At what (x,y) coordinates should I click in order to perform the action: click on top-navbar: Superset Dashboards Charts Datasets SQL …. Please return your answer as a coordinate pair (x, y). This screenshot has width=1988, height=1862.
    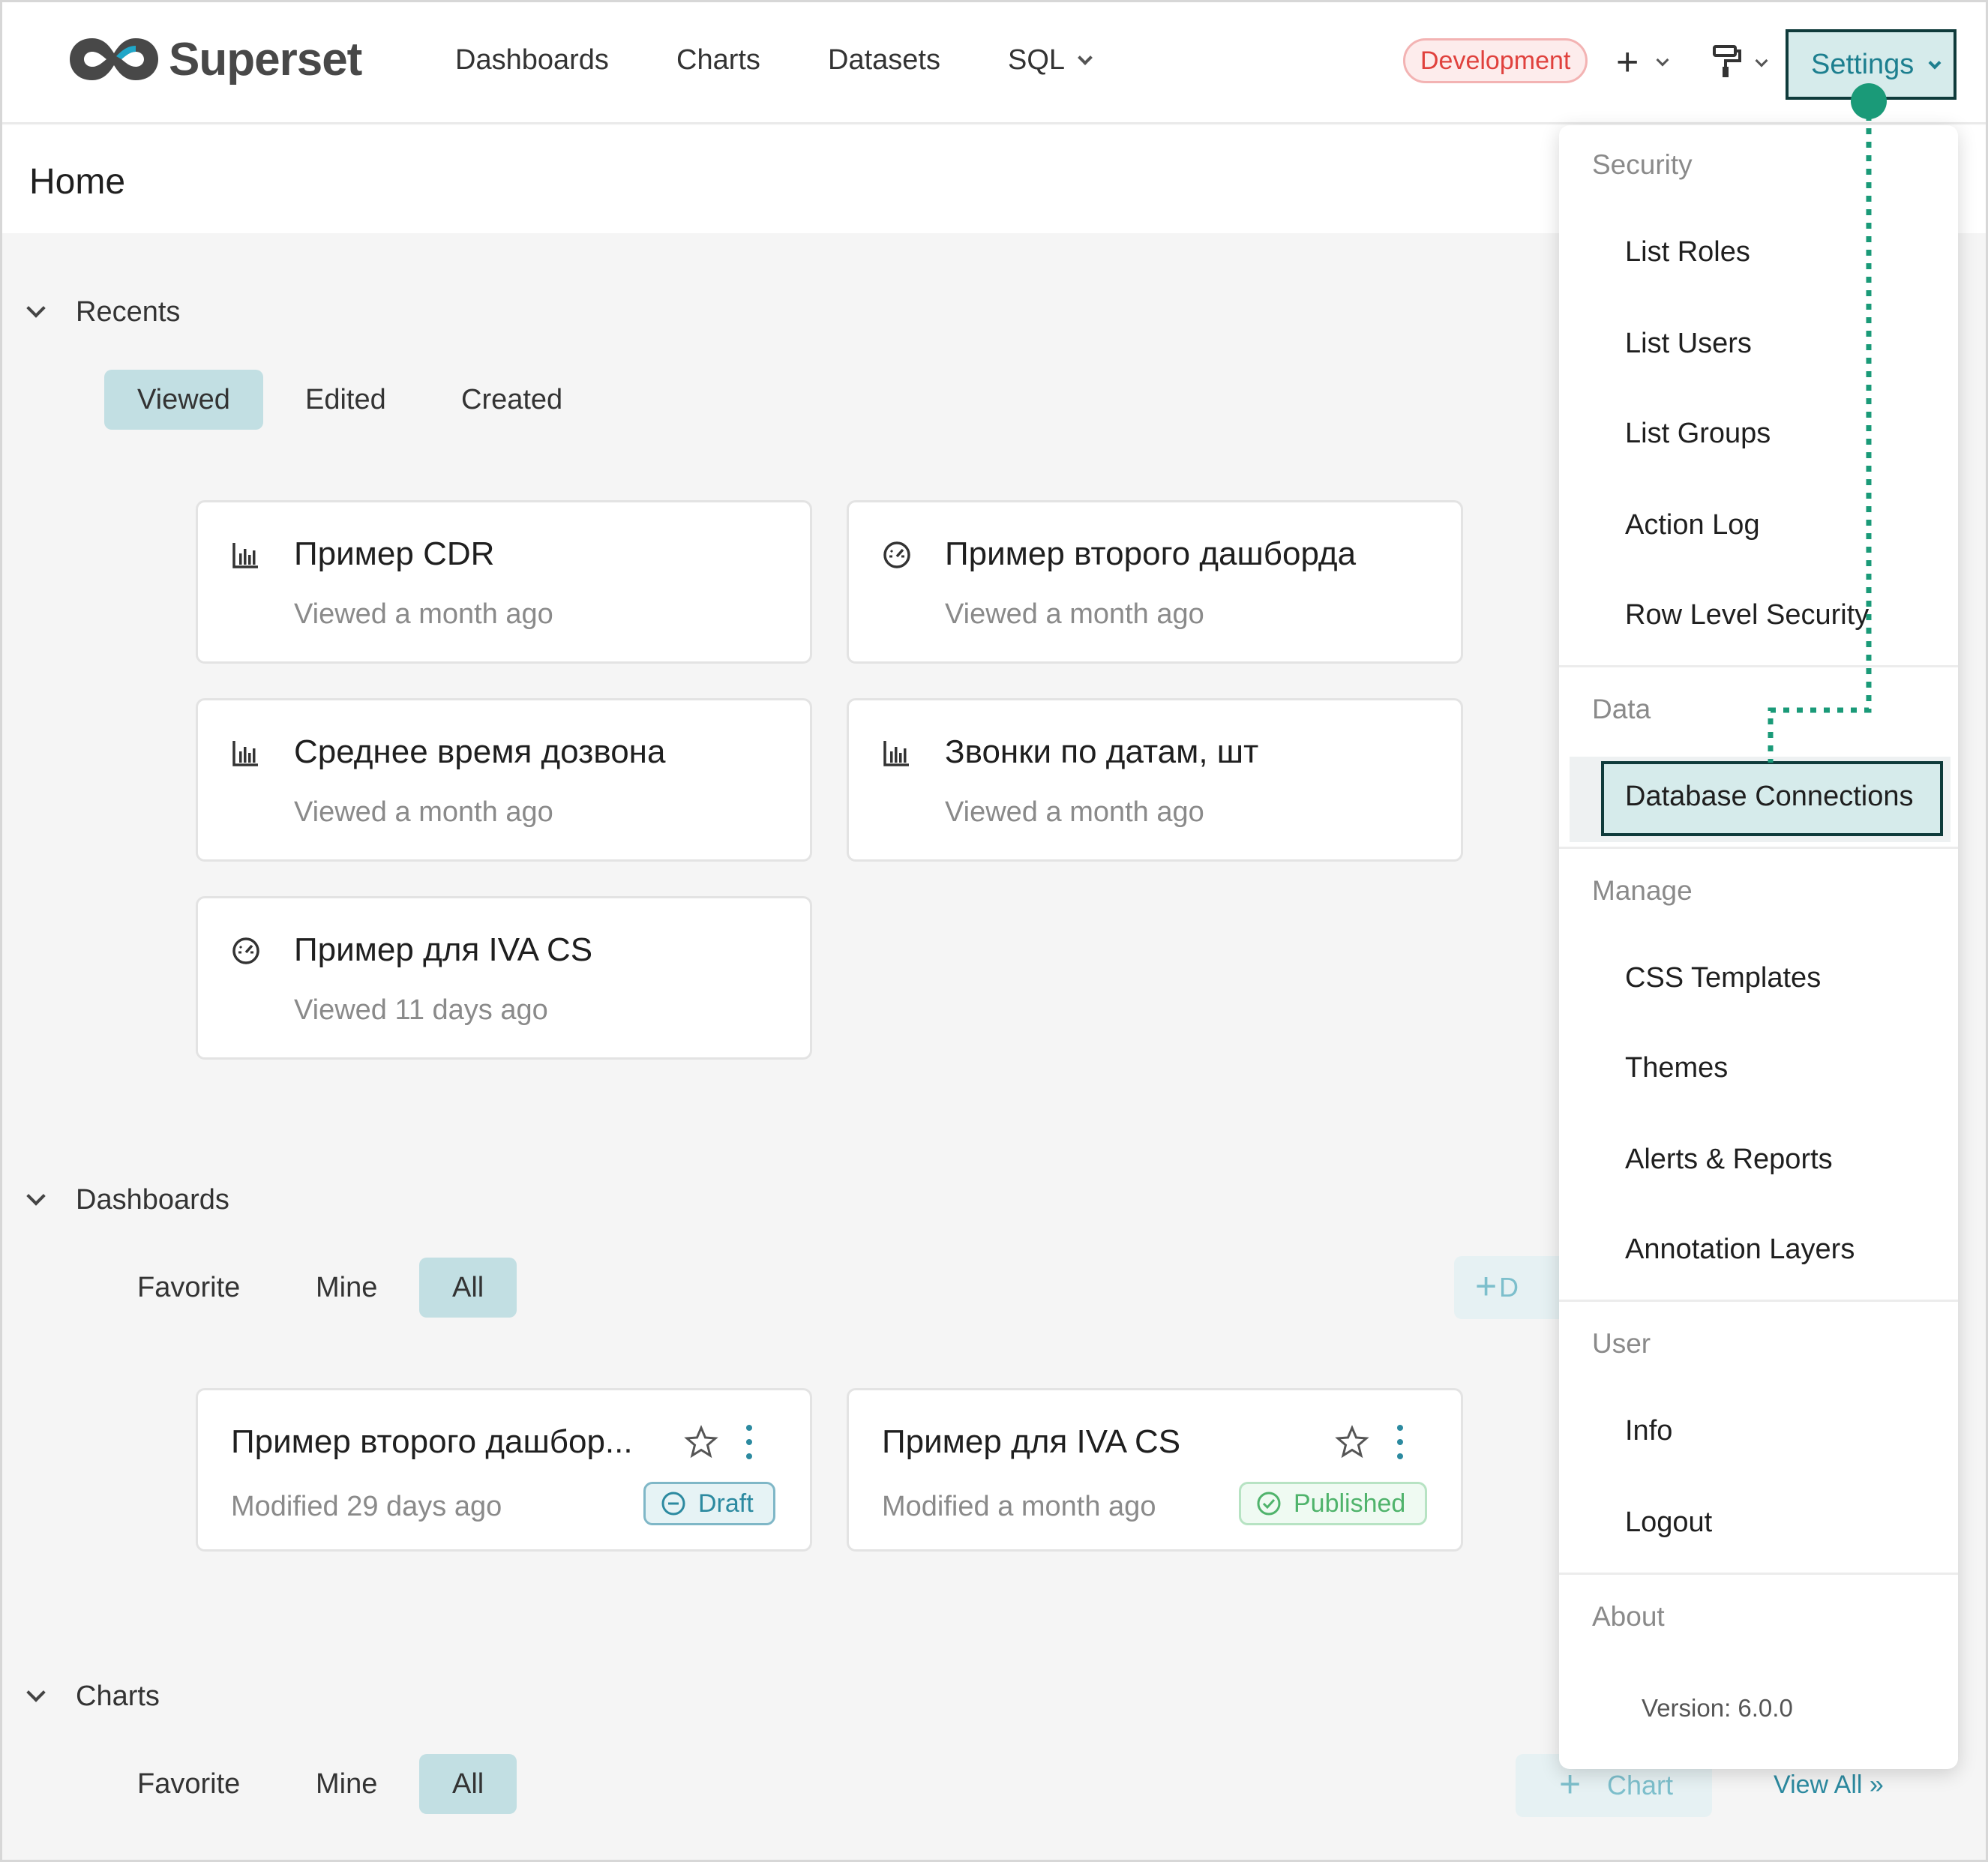
    Looking at the image, I should click on (994, 63).